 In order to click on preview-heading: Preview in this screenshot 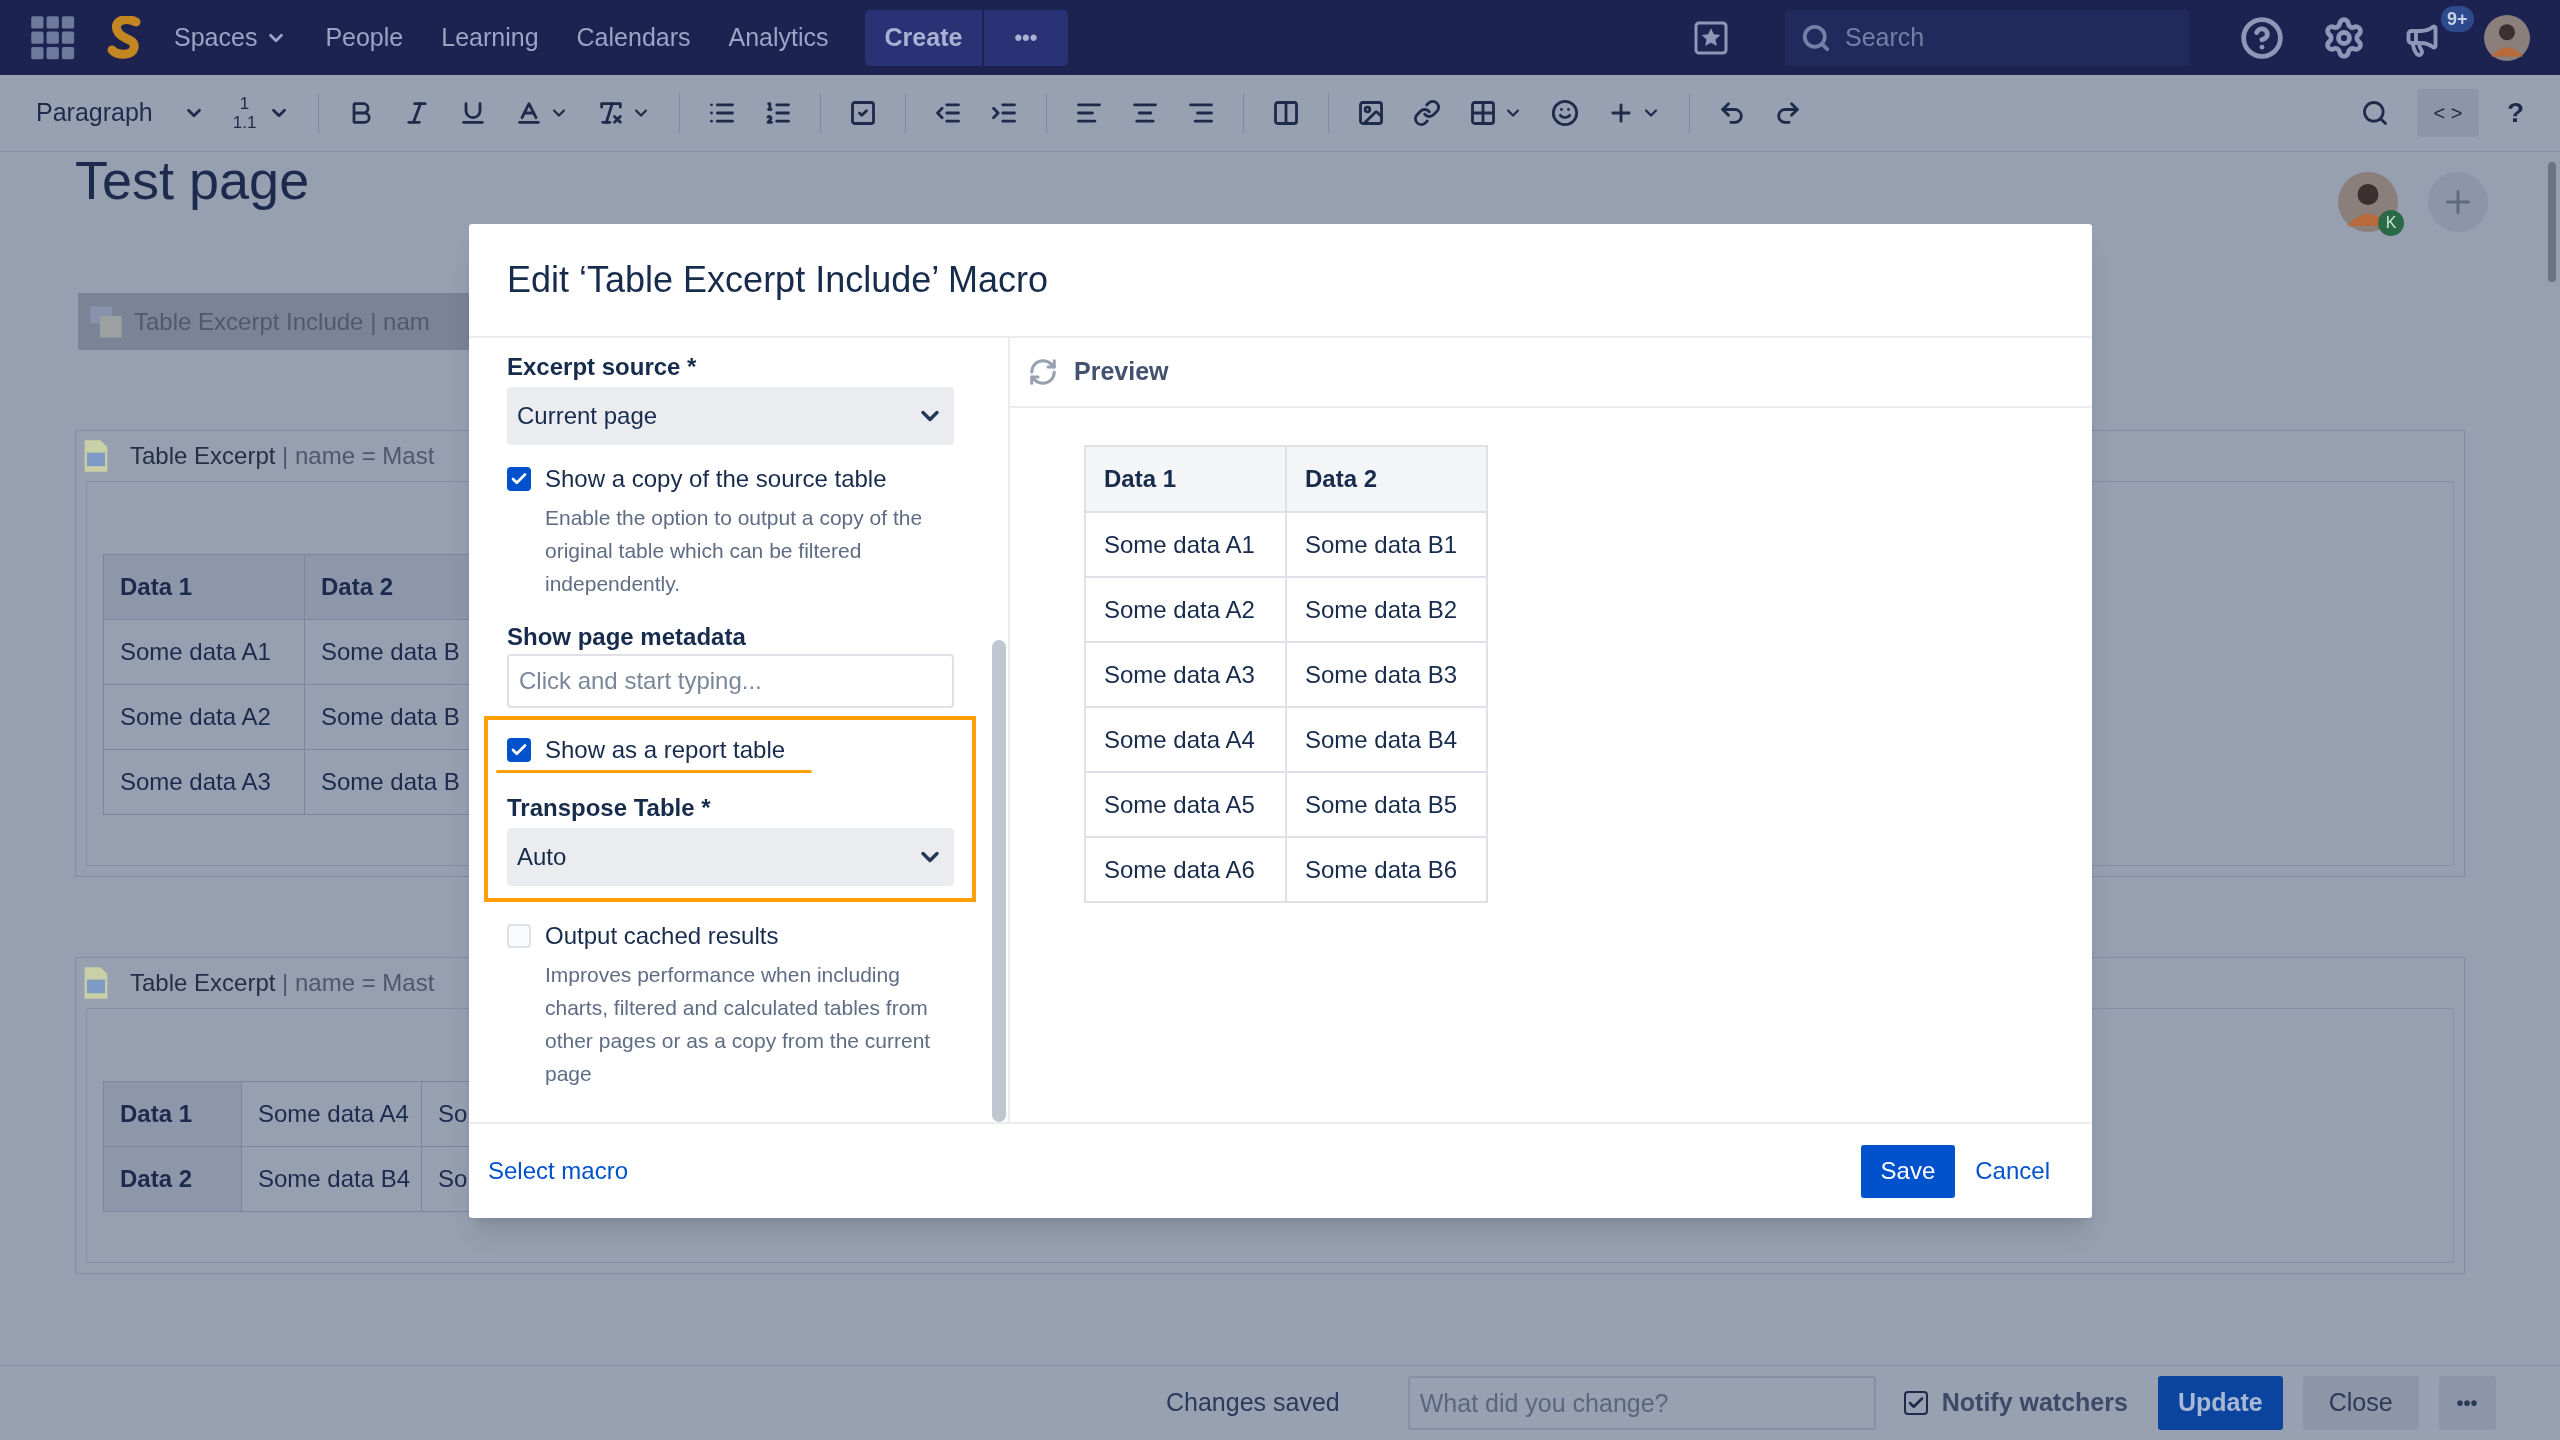, I will do `click(1121, 372)`.